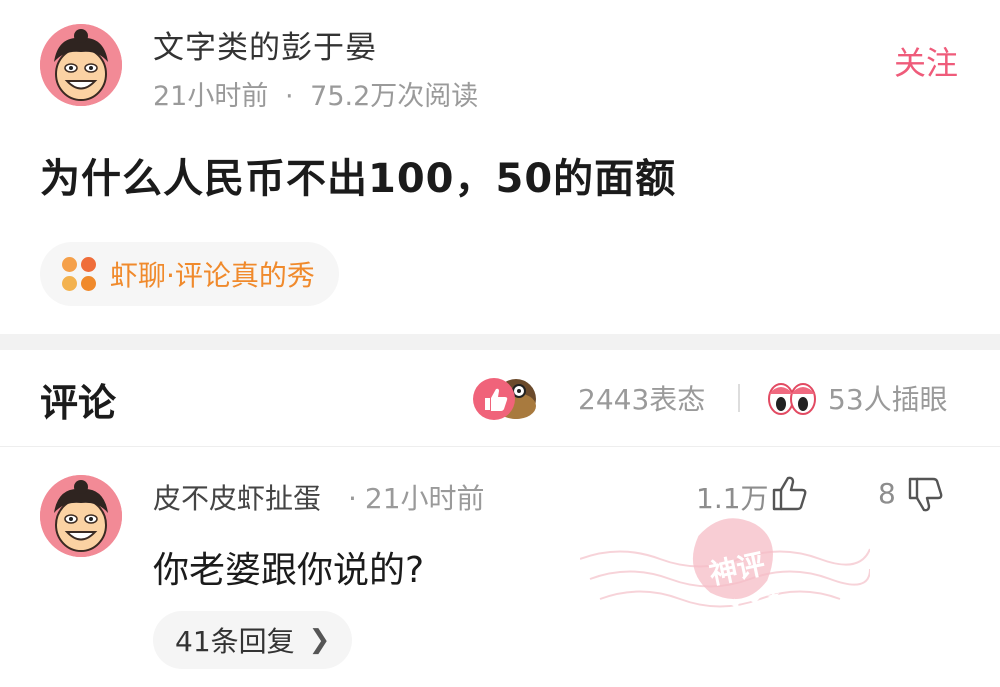 This screenshot has height=687, width=1000. Describe the element at coordinates (319, 640) in the screenshot. I see `chevron-right-icon: ❯` at that location.